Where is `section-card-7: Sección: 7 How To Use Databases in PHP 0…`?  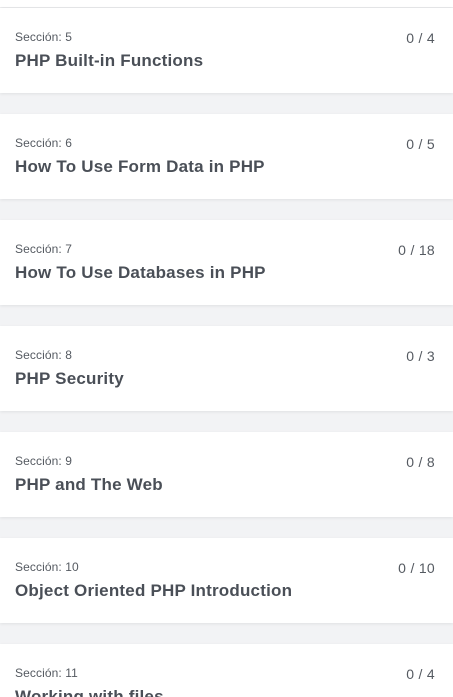 section-card-7: Sección: 7 How To Use Databases in PHP 0… is located at coordinates (226, 262).